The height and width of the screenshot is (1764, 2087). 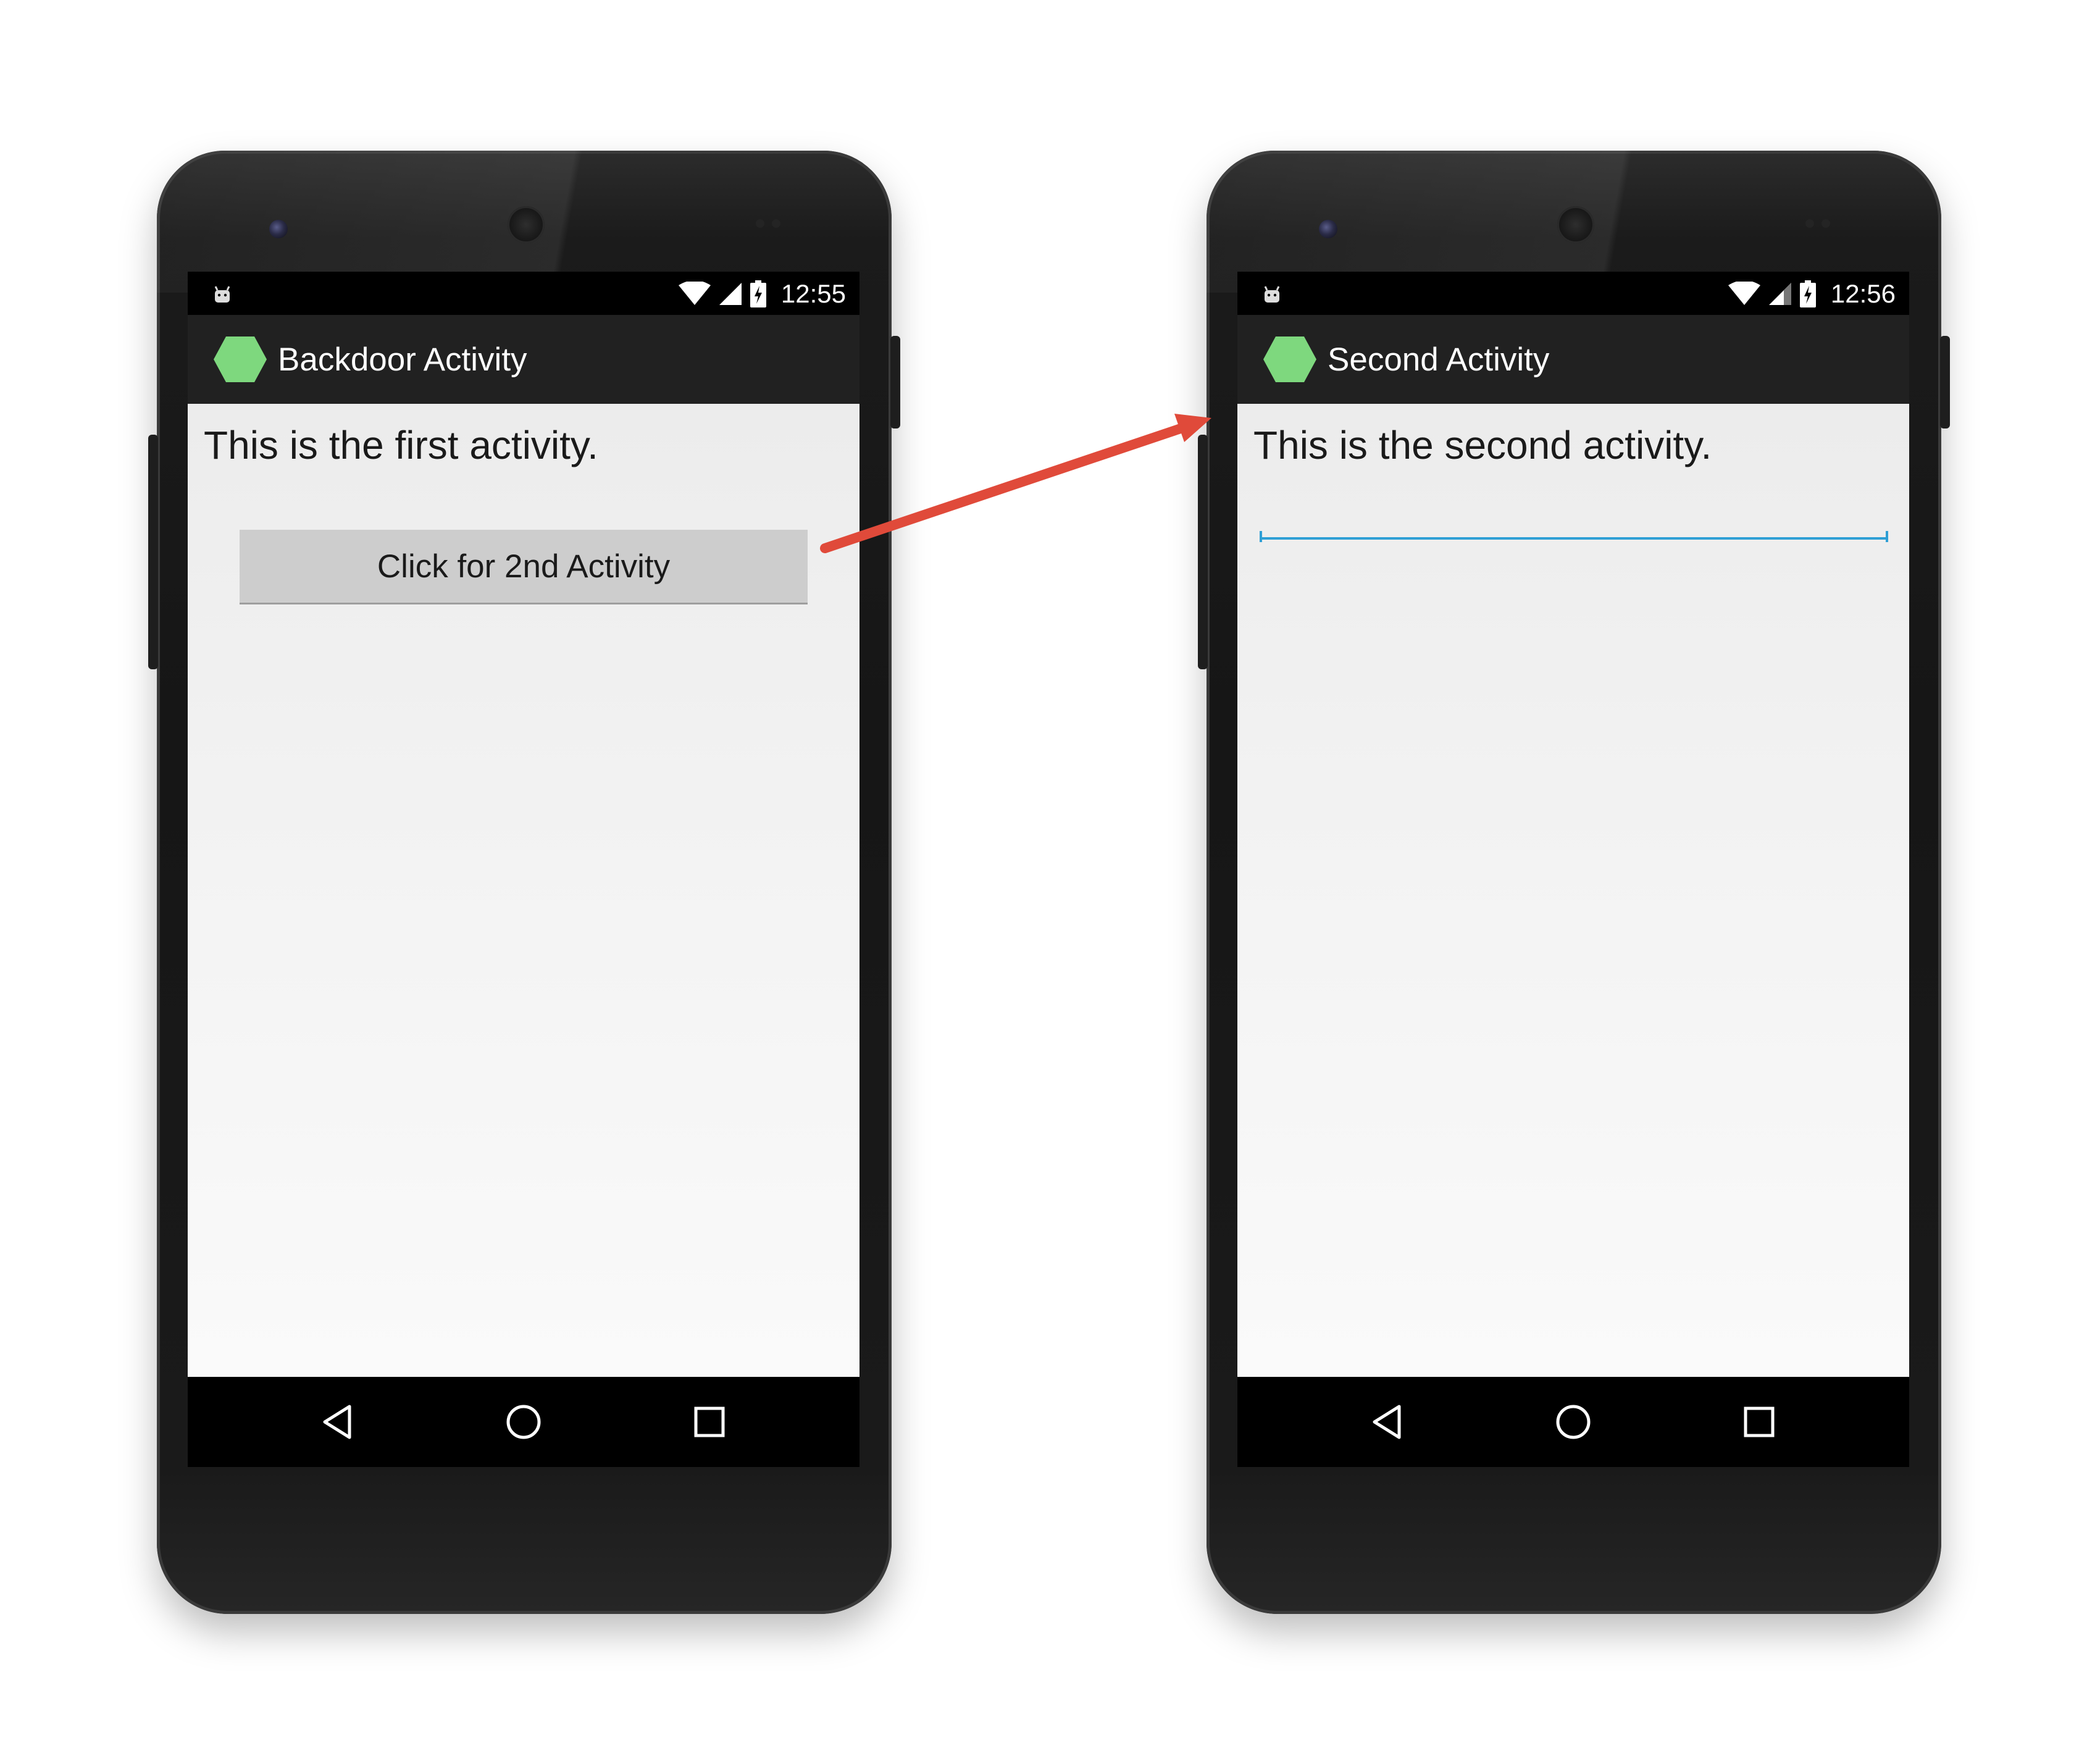 What do you see at coordinates (1573, 359) in the screenshot?
I see `action-bar: Second Activity` at bounding box center [1573, 359].